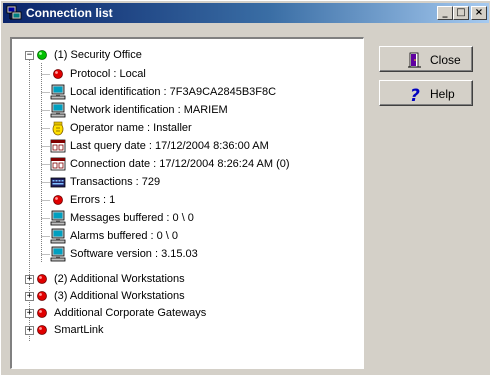 The height and width of the screenshot is (375, 490). Describe the element at coordinates (149, 110) in the screenshot. I see `tree-node-label: Network identification : MARIEM` at that location.